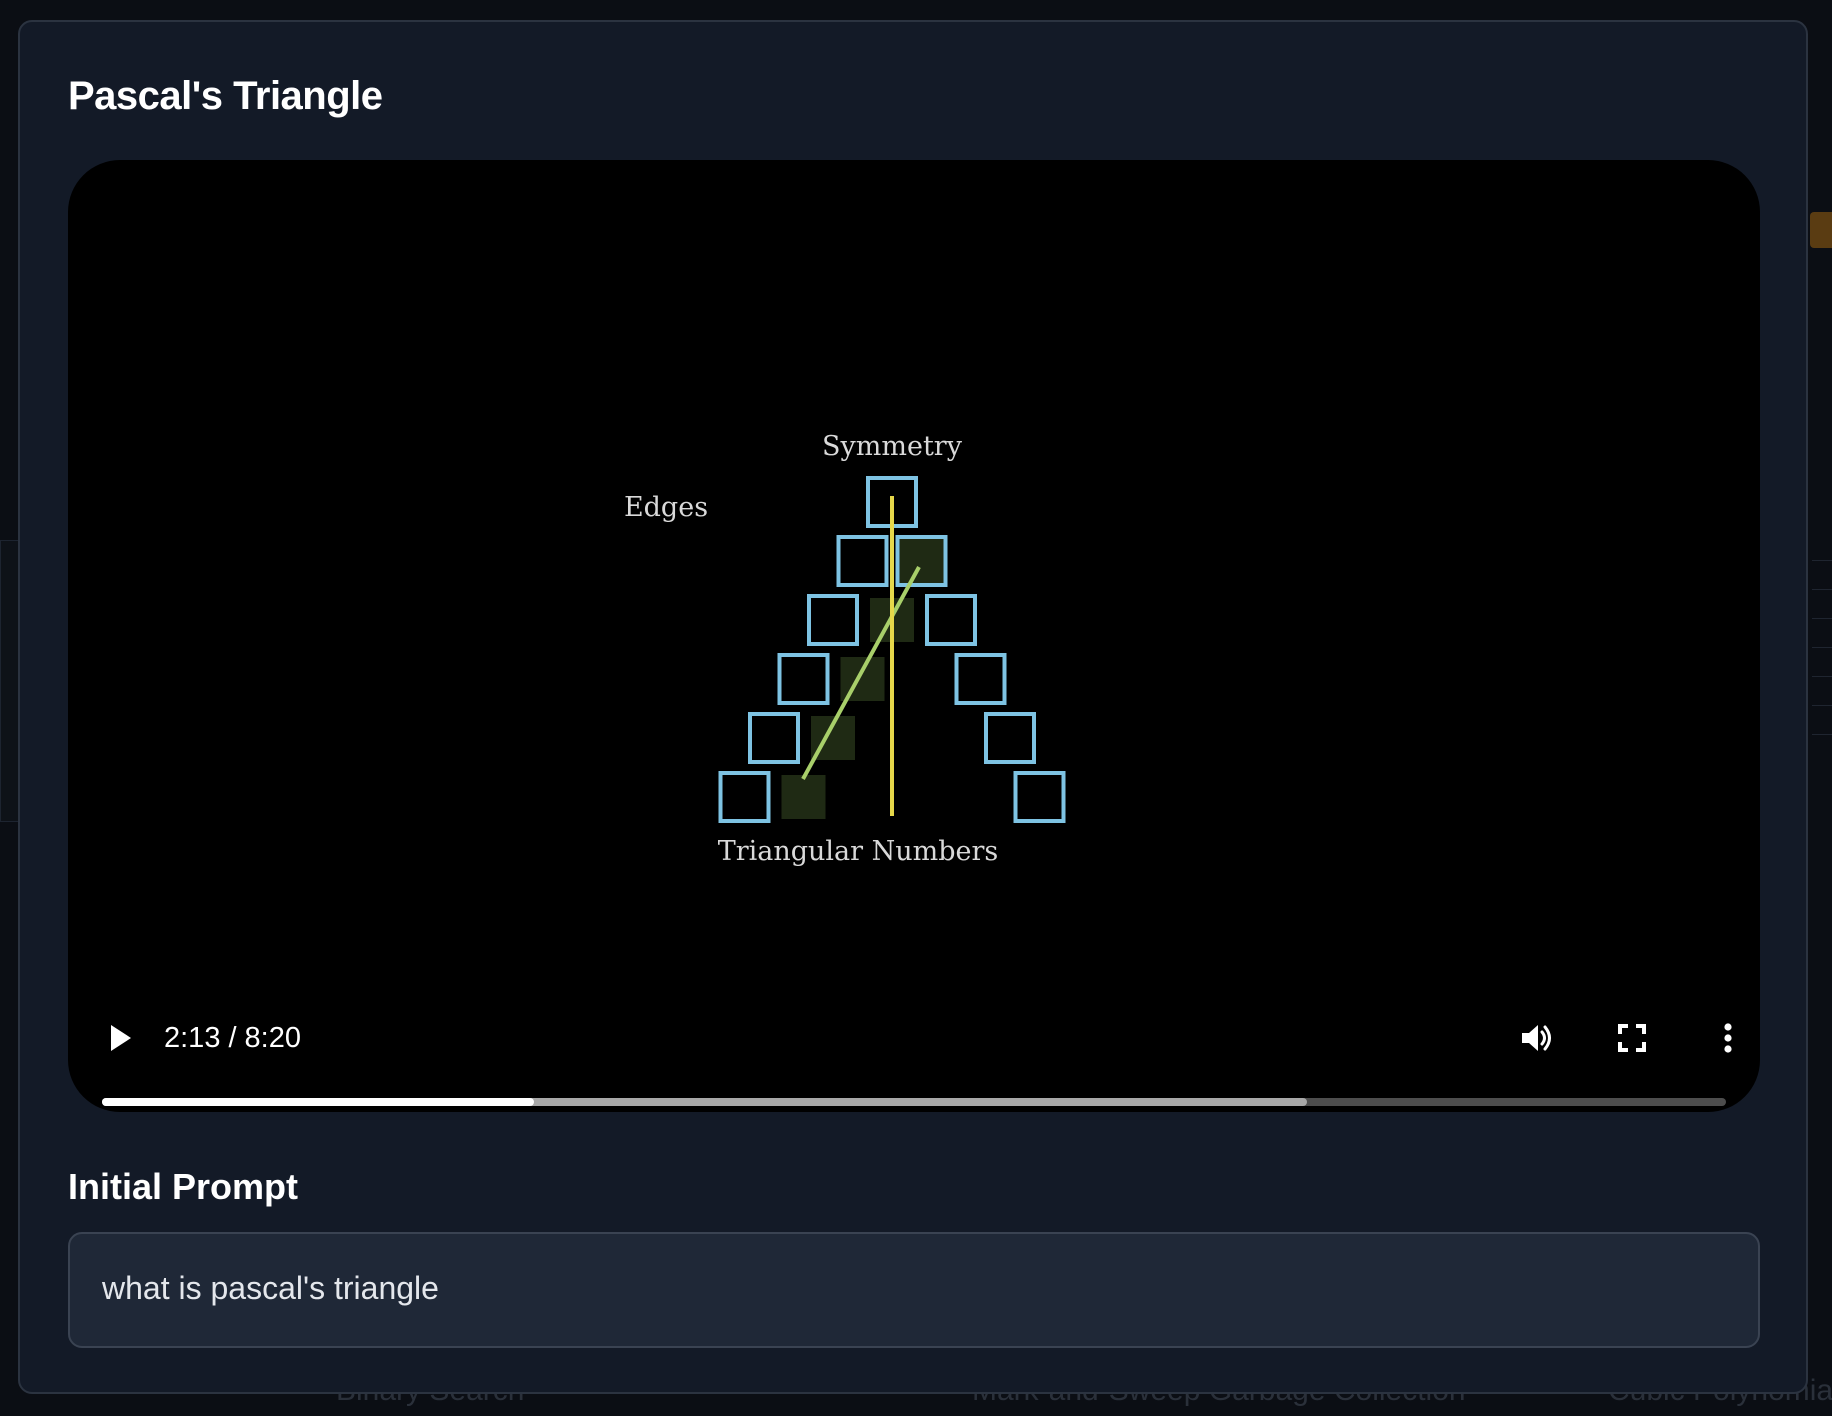 This screenshot has height=1416, width=1832. I want to click on initial-prompt-heading: Initial Prompt, so click(183, 1186).